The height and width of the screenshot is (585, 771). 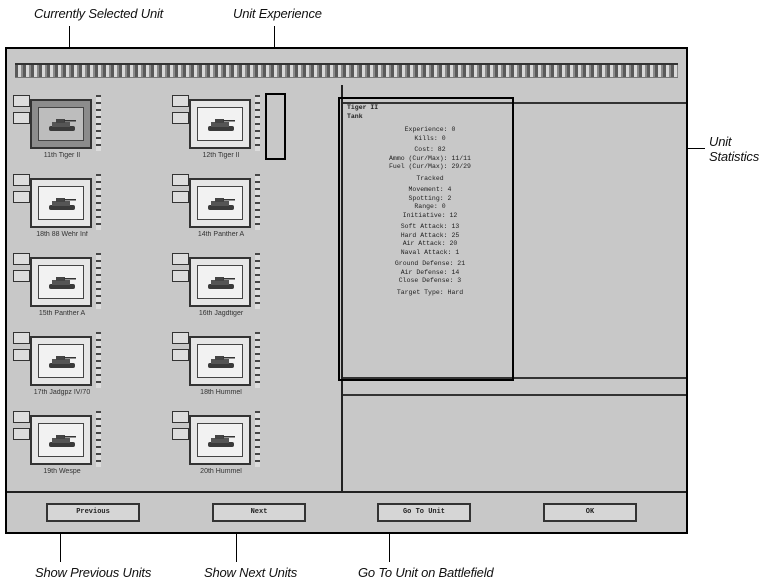 I want to click on unit-tile: 11th Tiger II, so click(x=58, y=132).